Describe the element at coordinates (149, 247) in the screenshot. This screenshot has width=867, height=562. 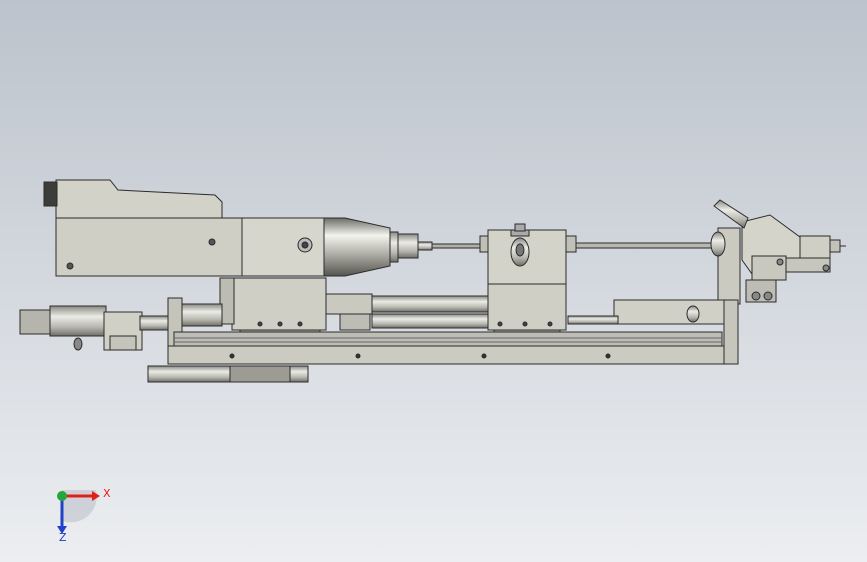
I see `motor-body` at that location.